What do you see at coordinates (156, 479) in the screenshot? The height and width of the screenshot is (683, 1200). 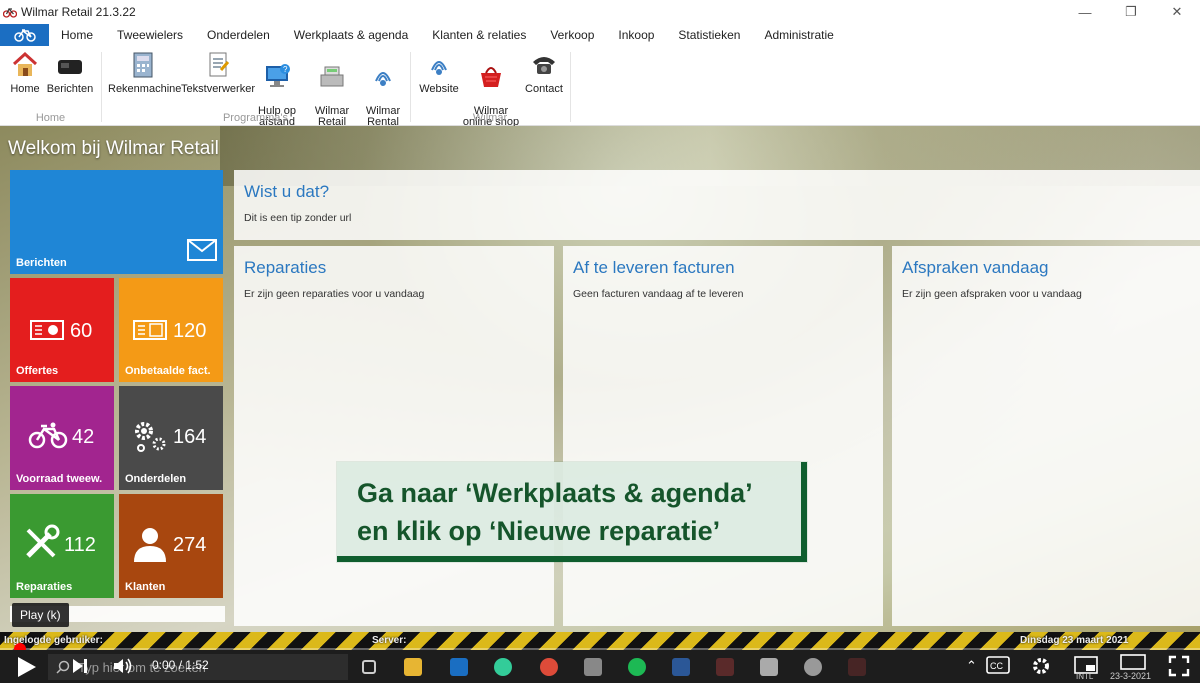 I see `tile-onderdelen-label: Onderdelen` at bounding box center [156, 479].